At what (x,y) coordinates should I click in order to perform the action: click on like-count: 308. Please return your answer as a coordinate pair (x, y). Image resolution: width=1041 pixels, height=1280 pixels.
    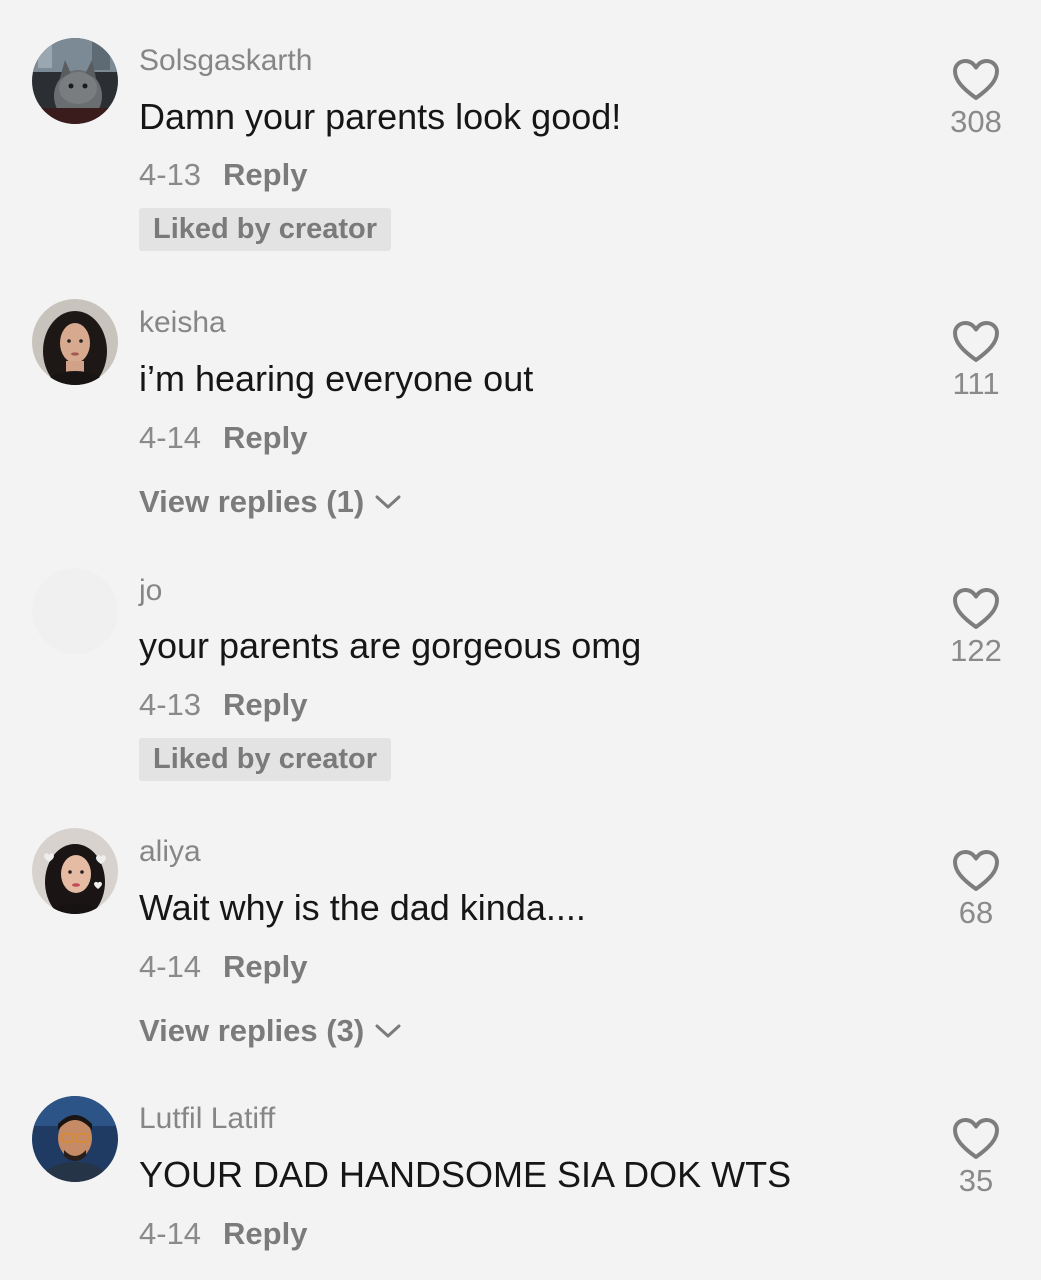
    Looking at the image, I should click on (976, 121).